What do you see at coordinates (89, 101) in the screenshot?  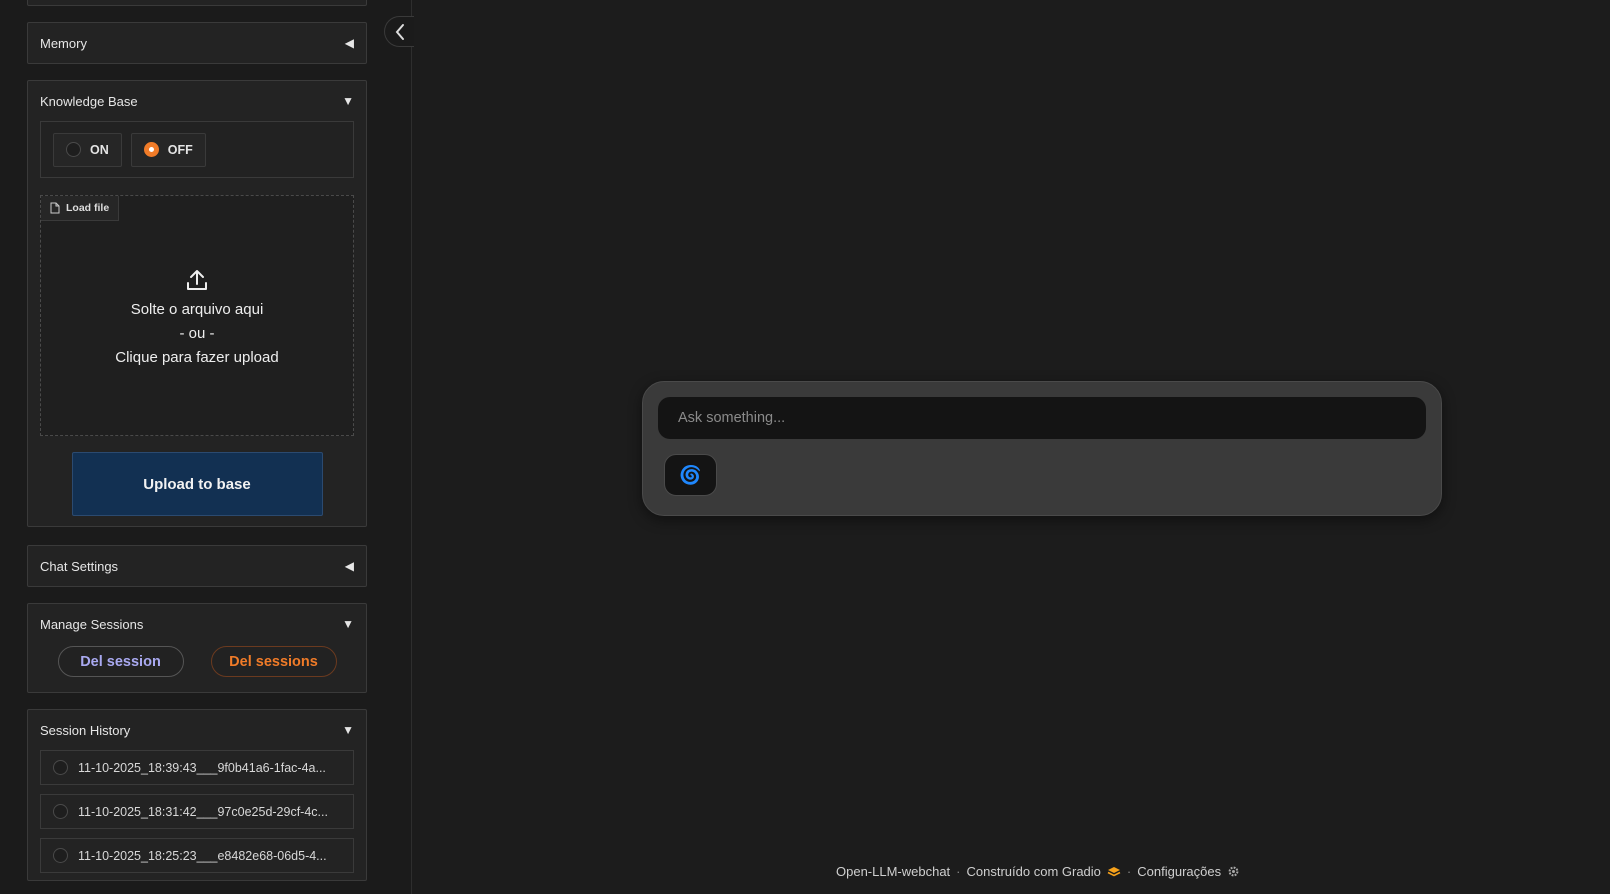 I see `knowledge-base-title: Knowledge Base` at bounding box center [89, 101].